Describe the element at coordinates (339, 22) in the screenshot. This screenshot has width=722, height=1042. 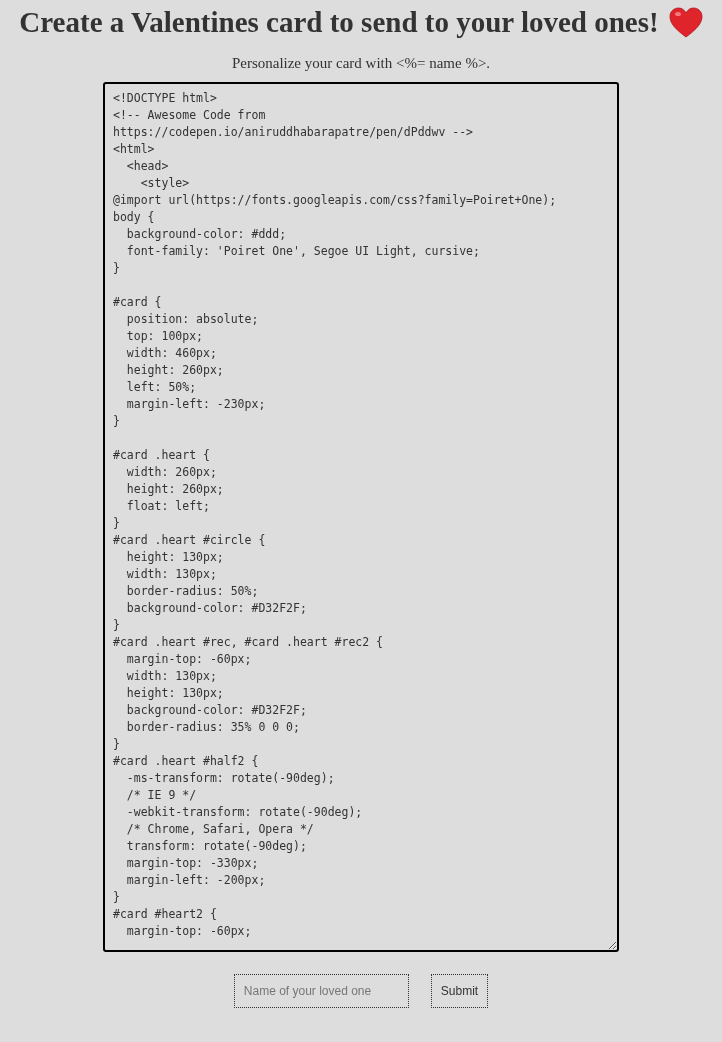
I see `page-title: Create a Valentines card to send to your loved ones!` at that location.